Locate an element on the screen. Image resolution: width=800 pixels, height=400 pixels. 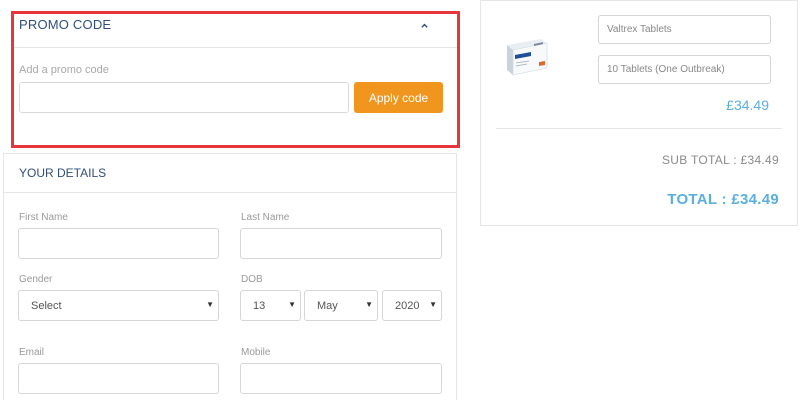
dob-year-value: 2020 is located at coordinates (407, 306).